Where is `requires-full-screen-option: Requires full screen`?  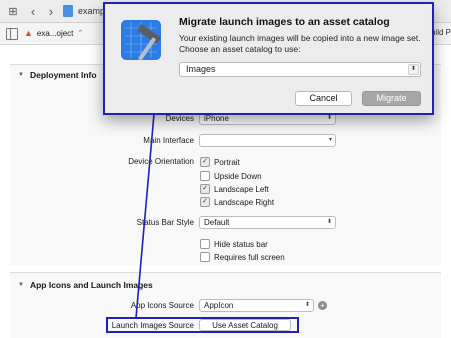 requires-full-screen-option: Requires full screen is located at coordinates (242, 257).